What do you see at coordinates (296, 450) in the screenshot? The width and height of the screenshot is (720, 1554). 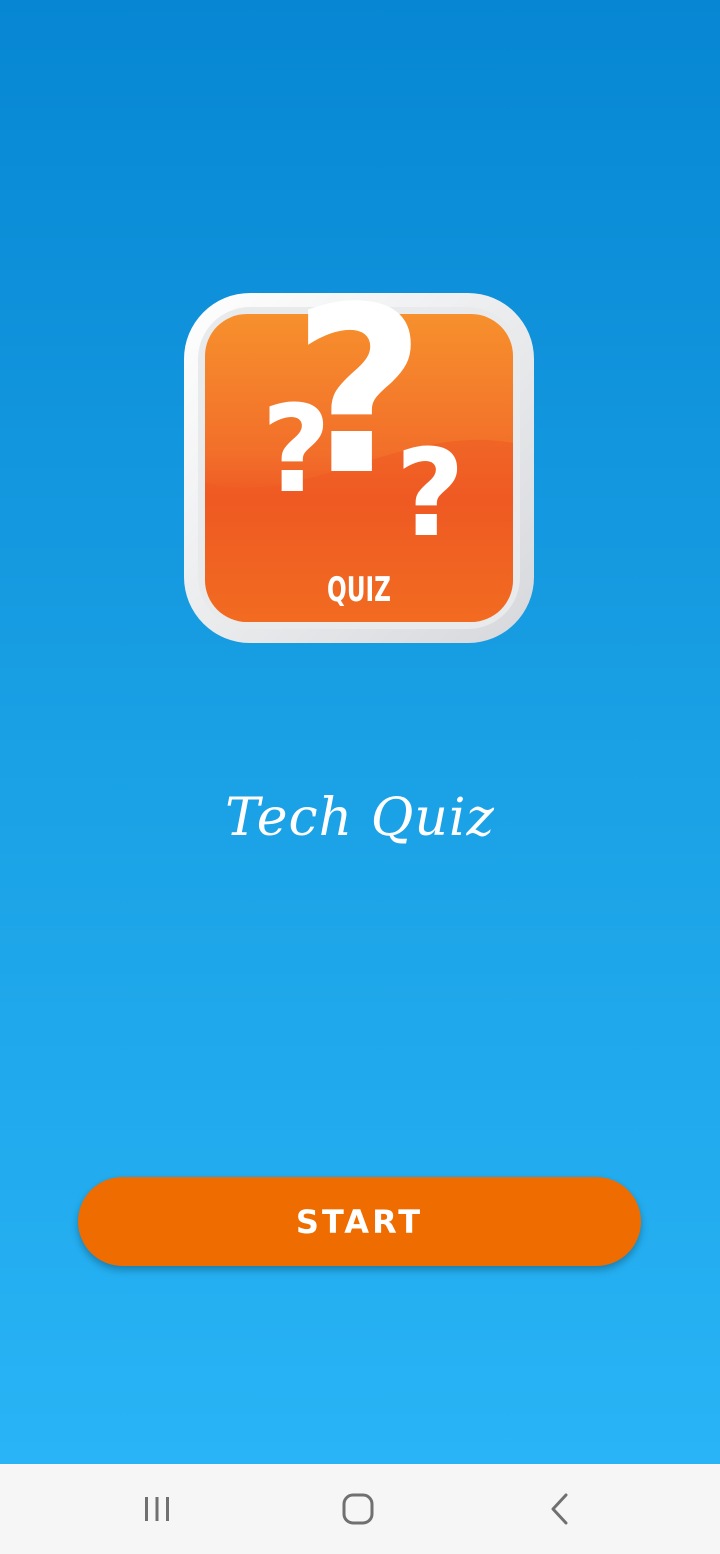 I see `small-question-mark-left: ?` at bounding box center [296, 450].